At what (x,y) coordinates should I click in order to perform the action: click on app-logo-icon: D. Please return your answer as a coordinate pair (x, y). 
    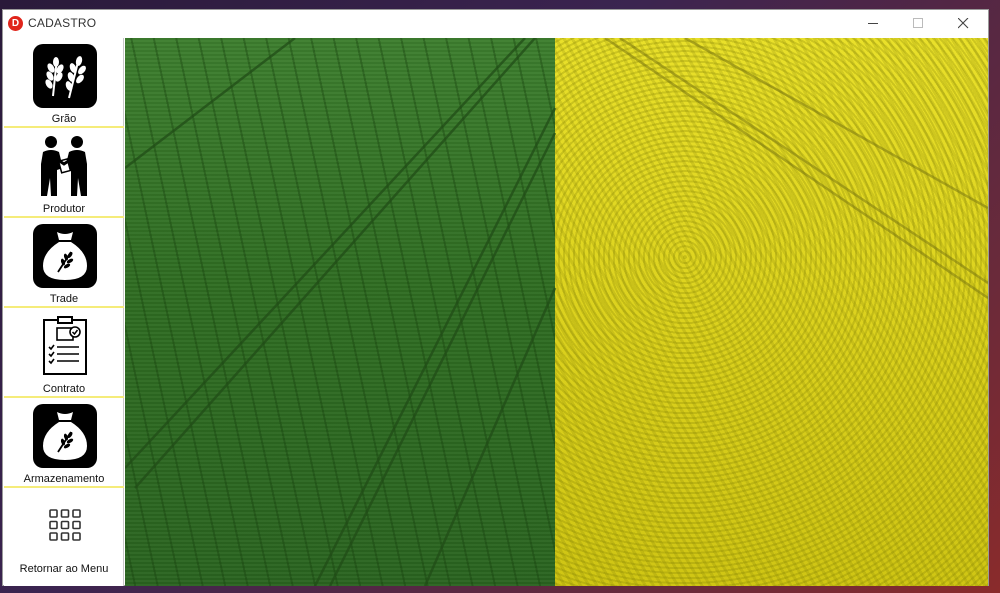
    Looking at the image, I should click on (15, 23).